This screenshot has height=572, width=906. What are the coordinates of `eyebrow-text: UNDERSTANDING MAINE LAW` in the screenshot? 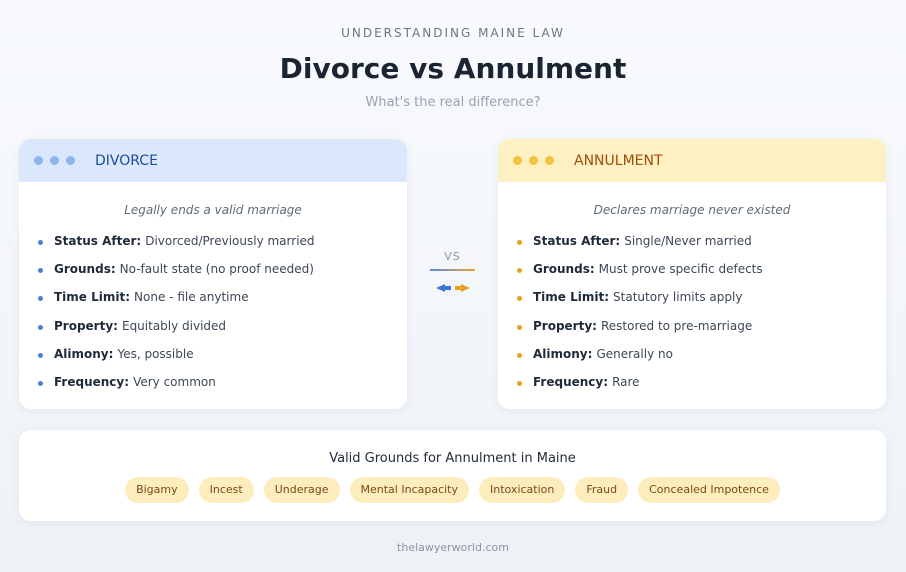 It's located at (453, 33).